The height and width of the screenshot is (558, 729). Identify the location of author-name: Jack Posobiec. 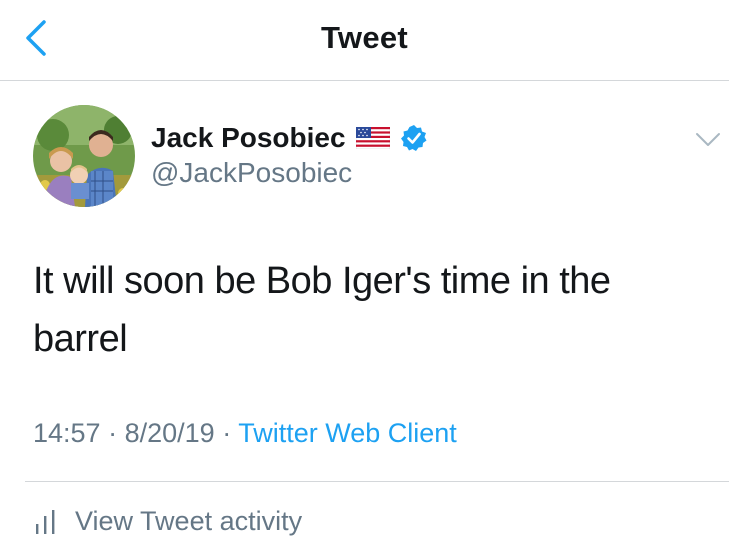
(248, 138).